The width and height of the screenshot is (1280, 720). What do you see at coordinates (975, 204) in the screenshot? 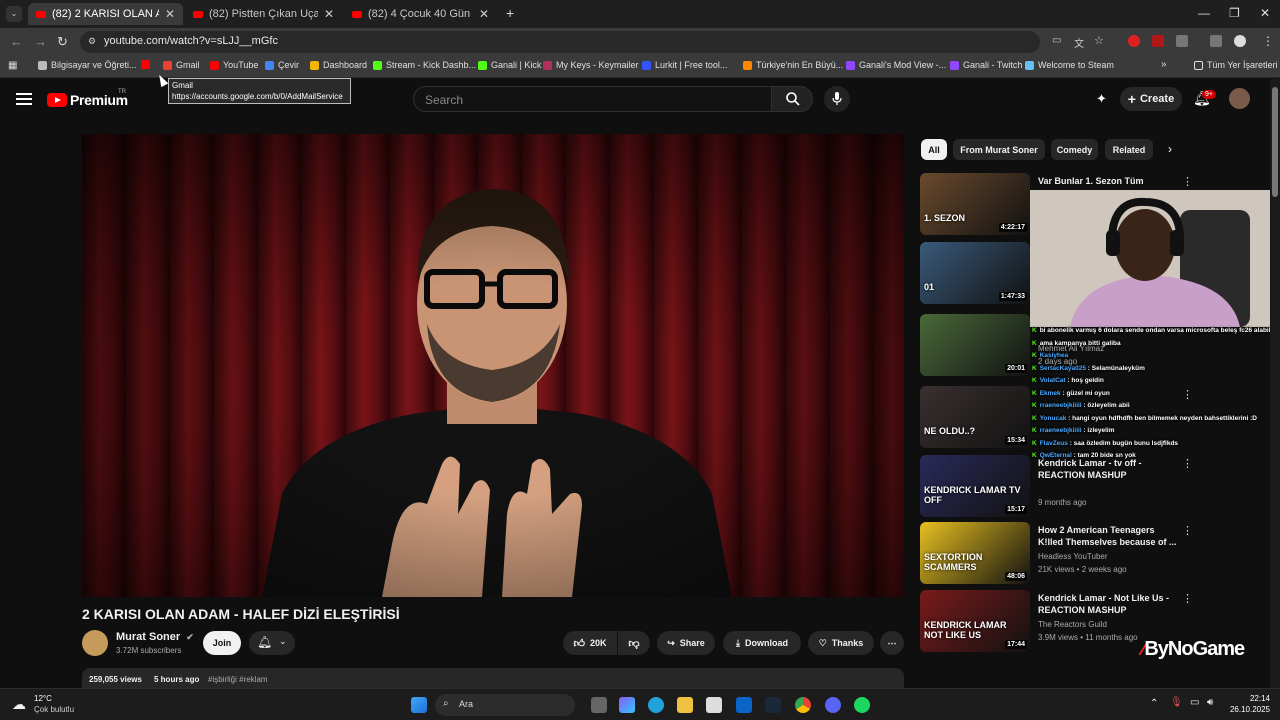
I see `video-thumbnail: 1. SEZON 4:22:17` at bounding box center [975, 204].